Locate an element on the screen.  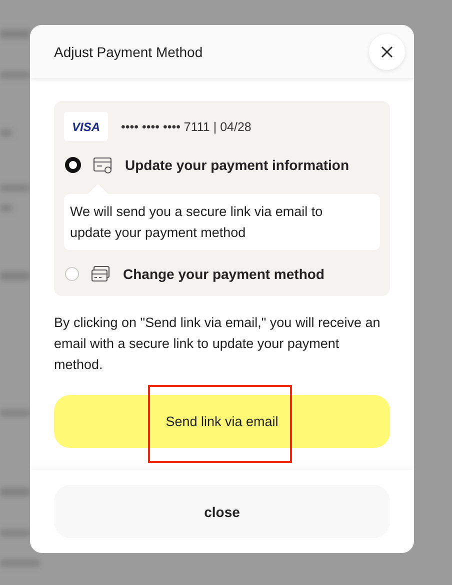
send-link-button: Send link via email is located at coordinates (222, 421).